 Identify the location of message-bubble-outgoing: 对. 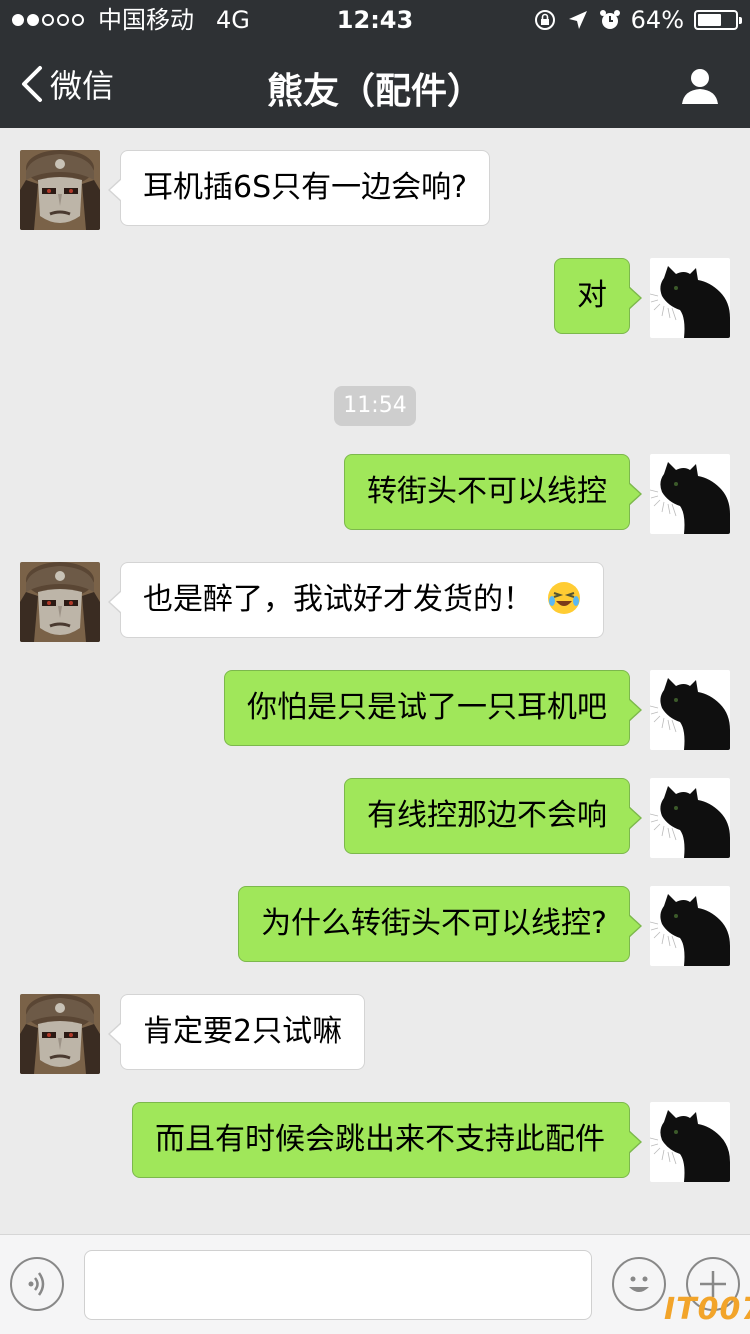
(598, 296).